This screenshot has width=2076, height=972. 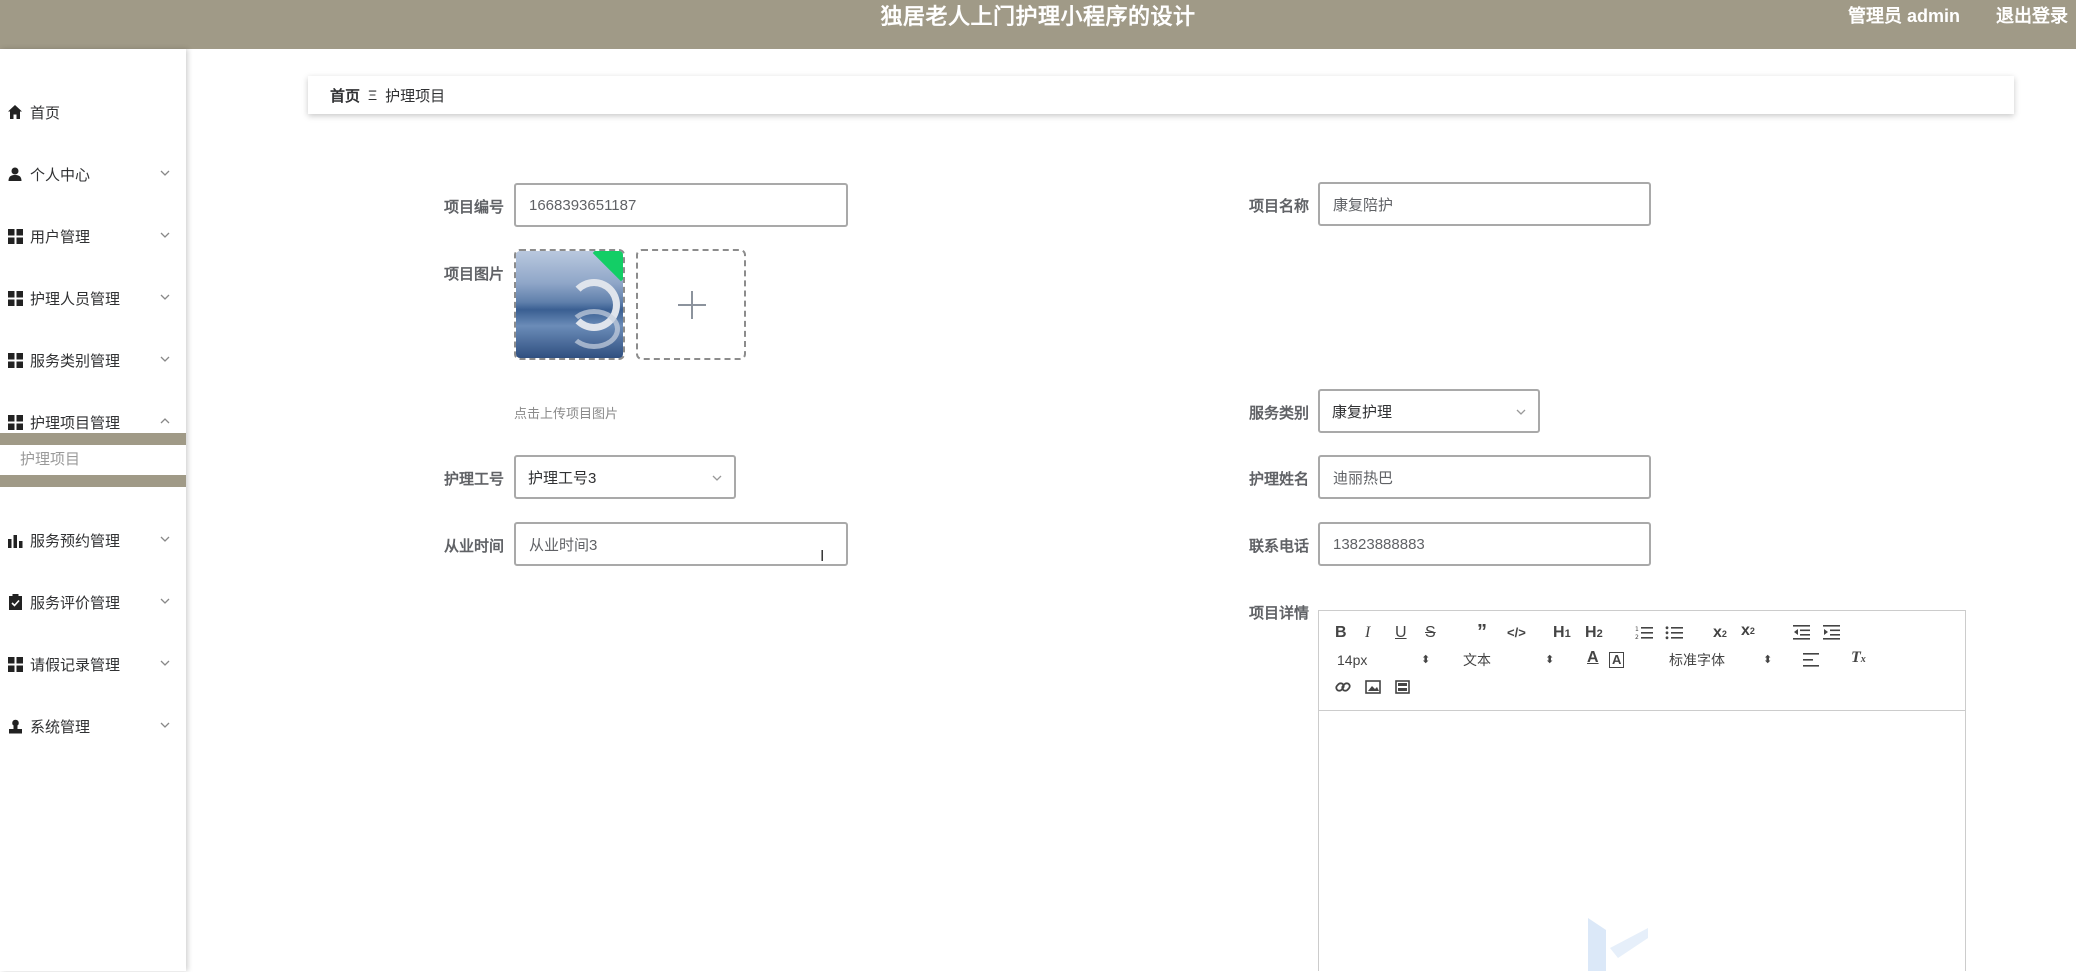 I want to click on sidebar-item-nurse-management: 护理人员管理, so click(x=93, y=298).